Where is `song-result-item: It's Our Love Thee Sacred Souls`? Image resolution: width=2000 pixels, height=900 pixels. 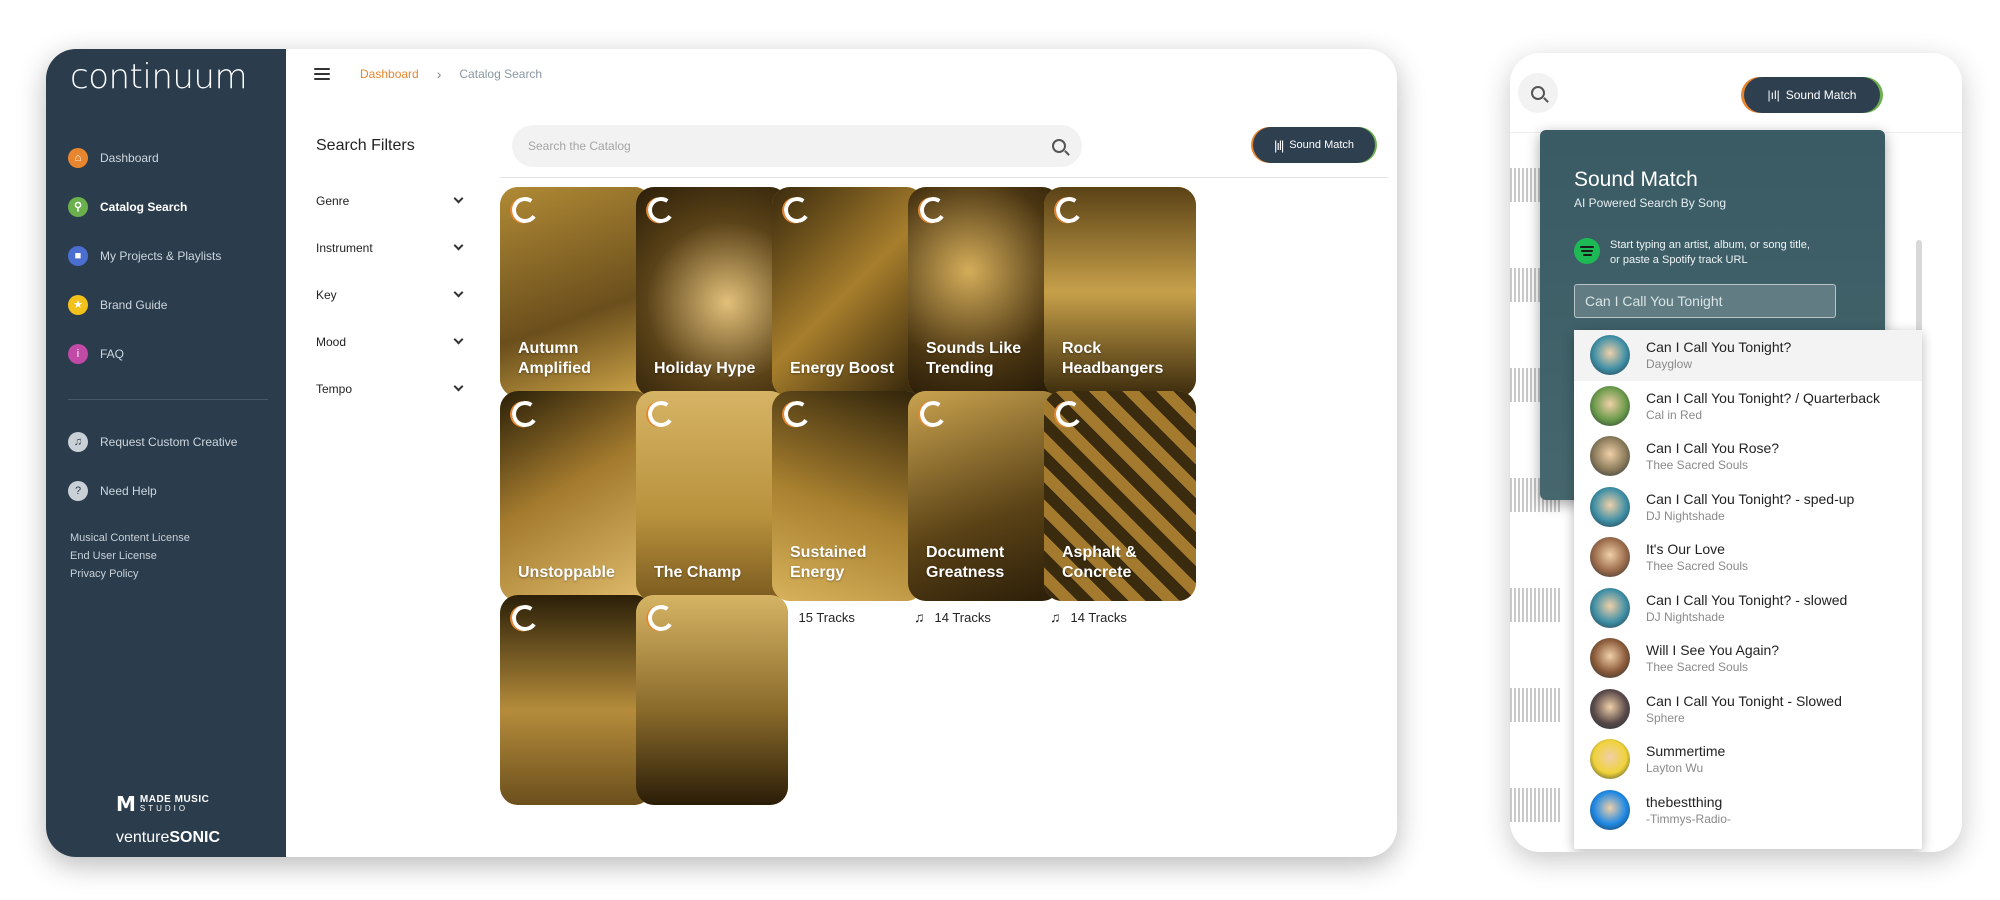
song-result-item: It's Our Love Thee Sacred Souls is located at coordinates (1748, 557).